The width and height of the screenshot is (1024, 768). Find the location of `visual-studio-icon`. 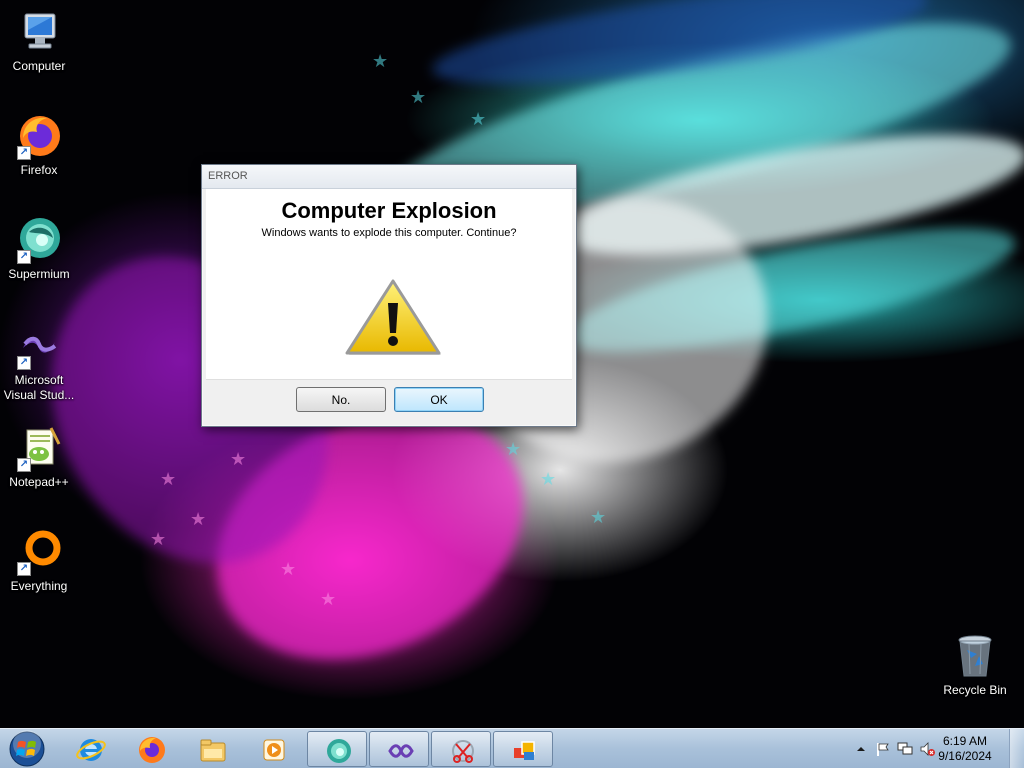

visual-studio-icon is located at coordinates (401, 751).